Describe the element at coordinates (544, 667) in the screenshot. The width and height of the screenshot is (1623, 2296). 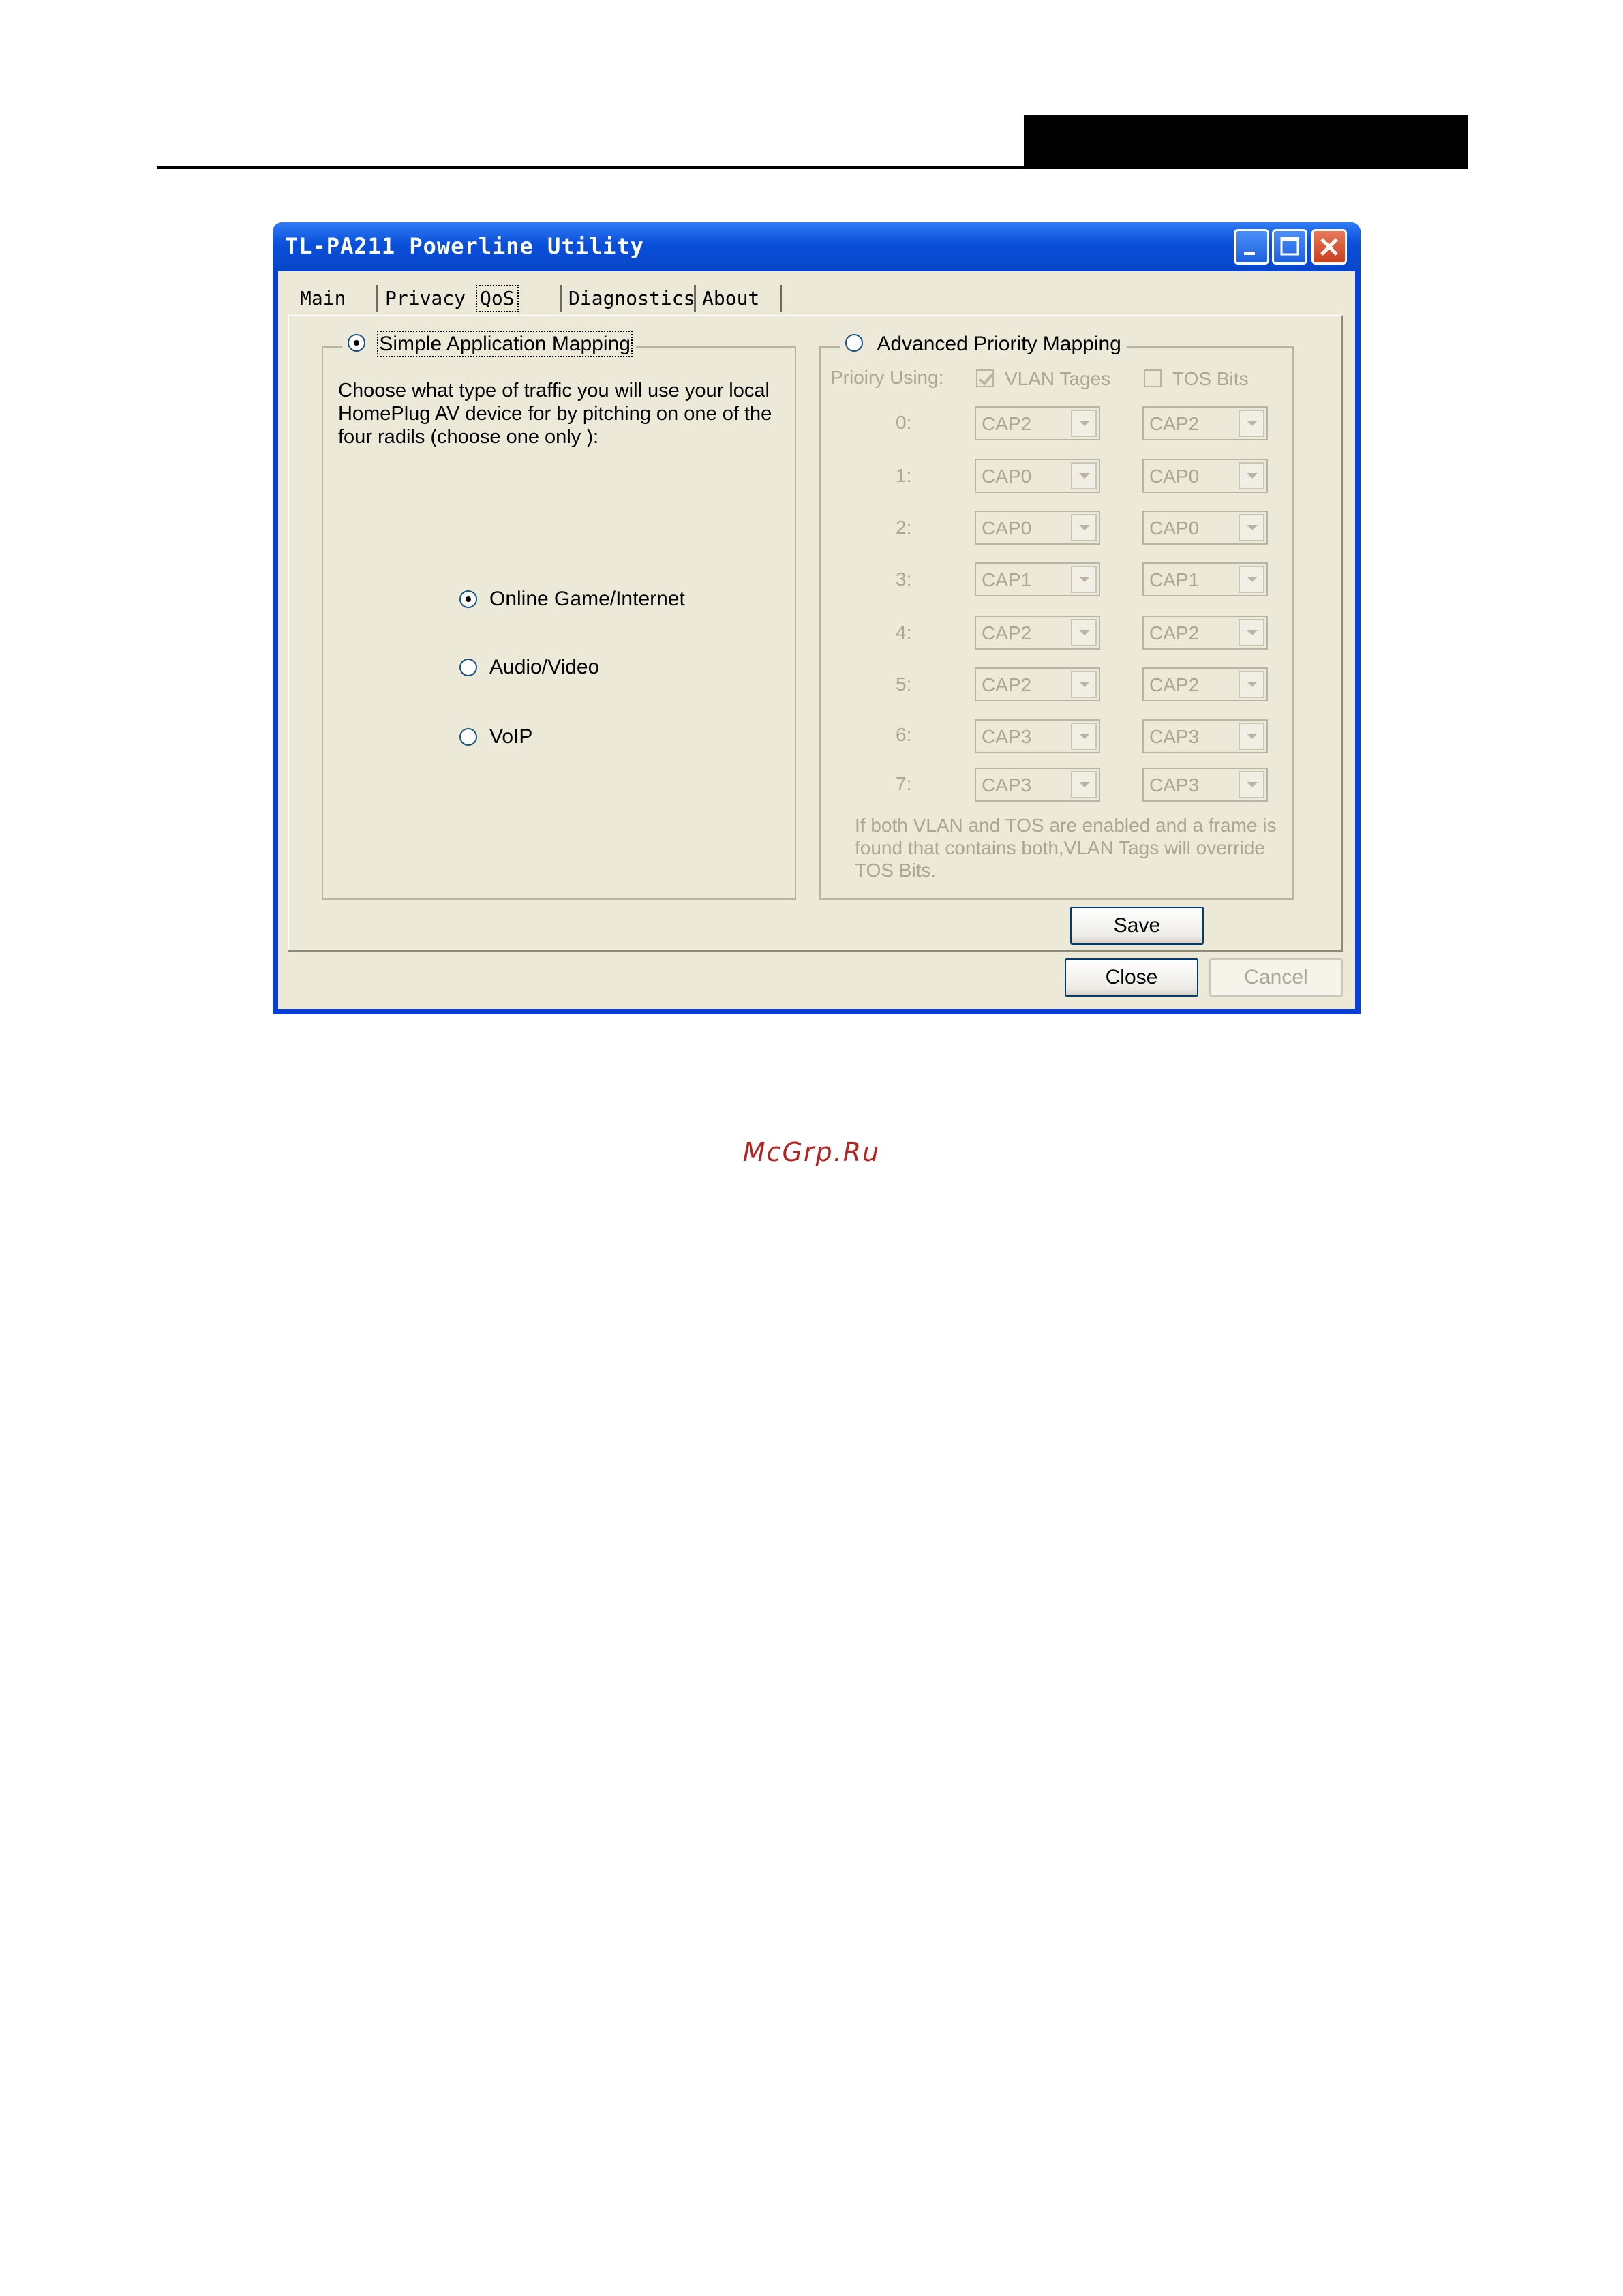
I see `option-audio-video-label: Audio/Video` at that location.